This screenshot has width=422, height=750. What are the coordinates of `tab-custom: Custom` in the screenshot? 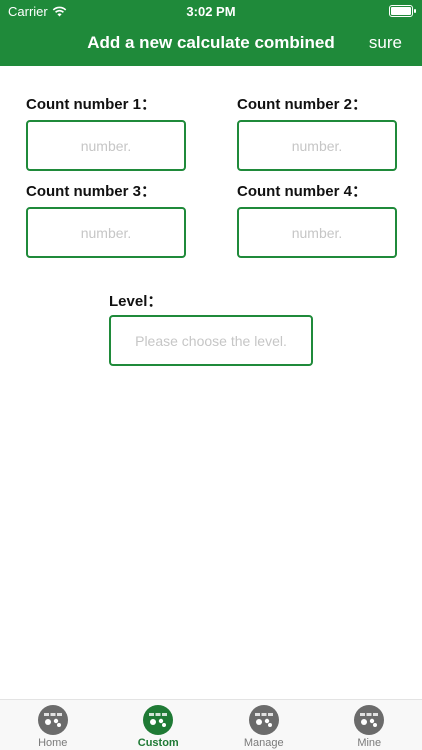 It's located at (159, 725).